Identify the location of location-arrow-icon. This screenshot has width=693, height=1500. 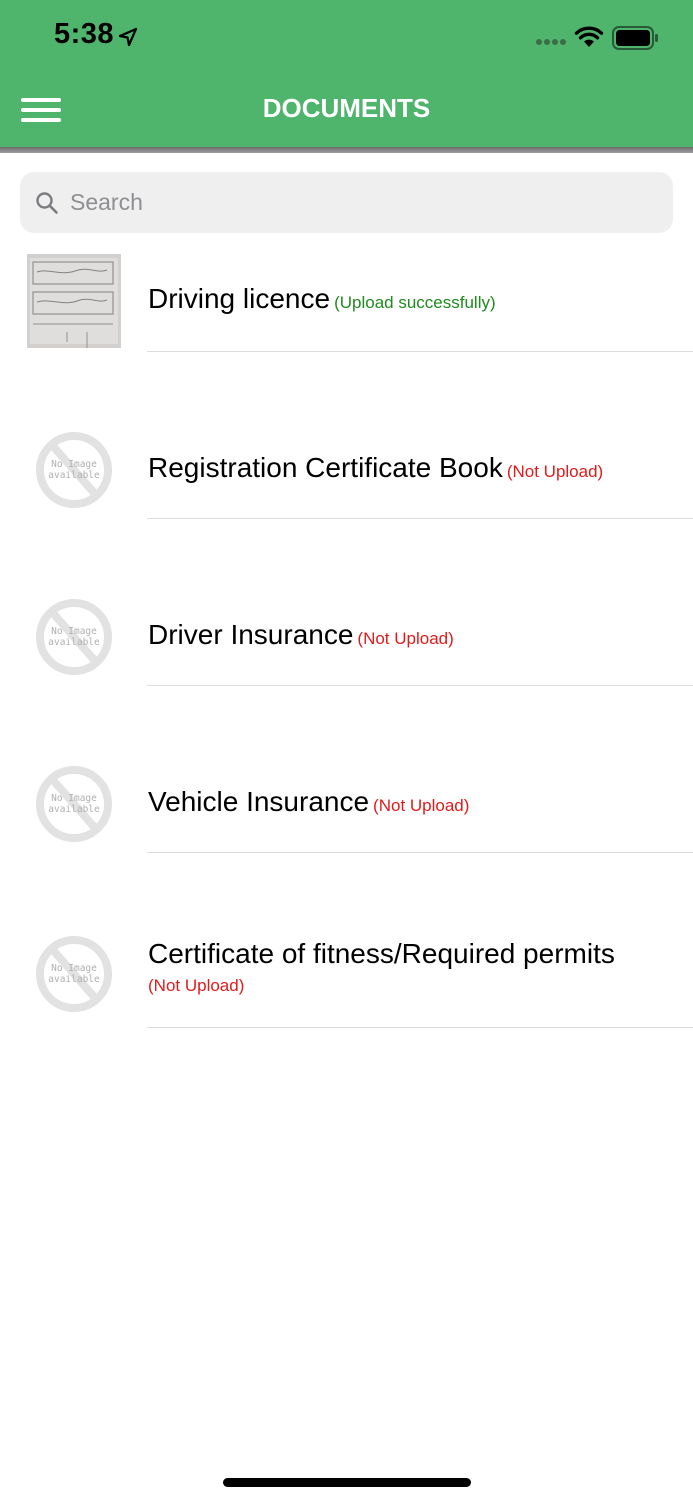
(128, 37).